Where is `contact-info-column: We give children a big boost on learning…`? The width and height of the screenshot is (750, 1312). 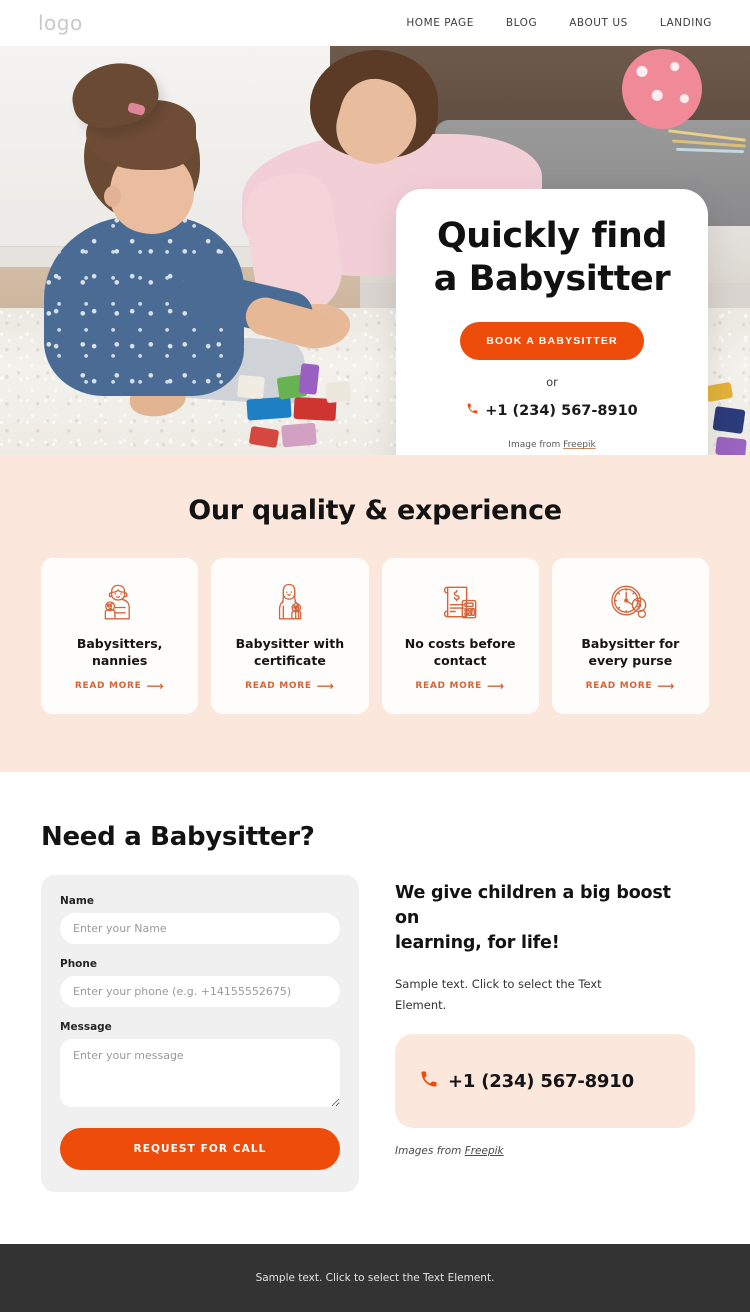
contact-info-column: We give children a big boost on learning… is located at coordinates (545, 1033).